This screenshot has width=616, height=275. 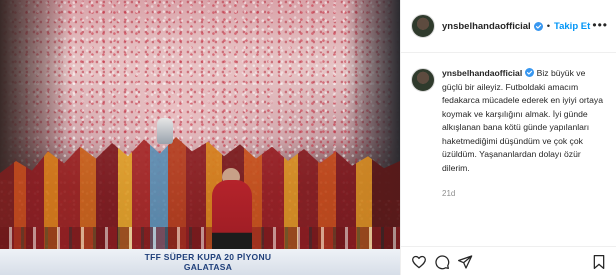 What do you see at coordinates (508, 260) in the screenshot?
I see `action-bar` at bounding box center [508, 260].